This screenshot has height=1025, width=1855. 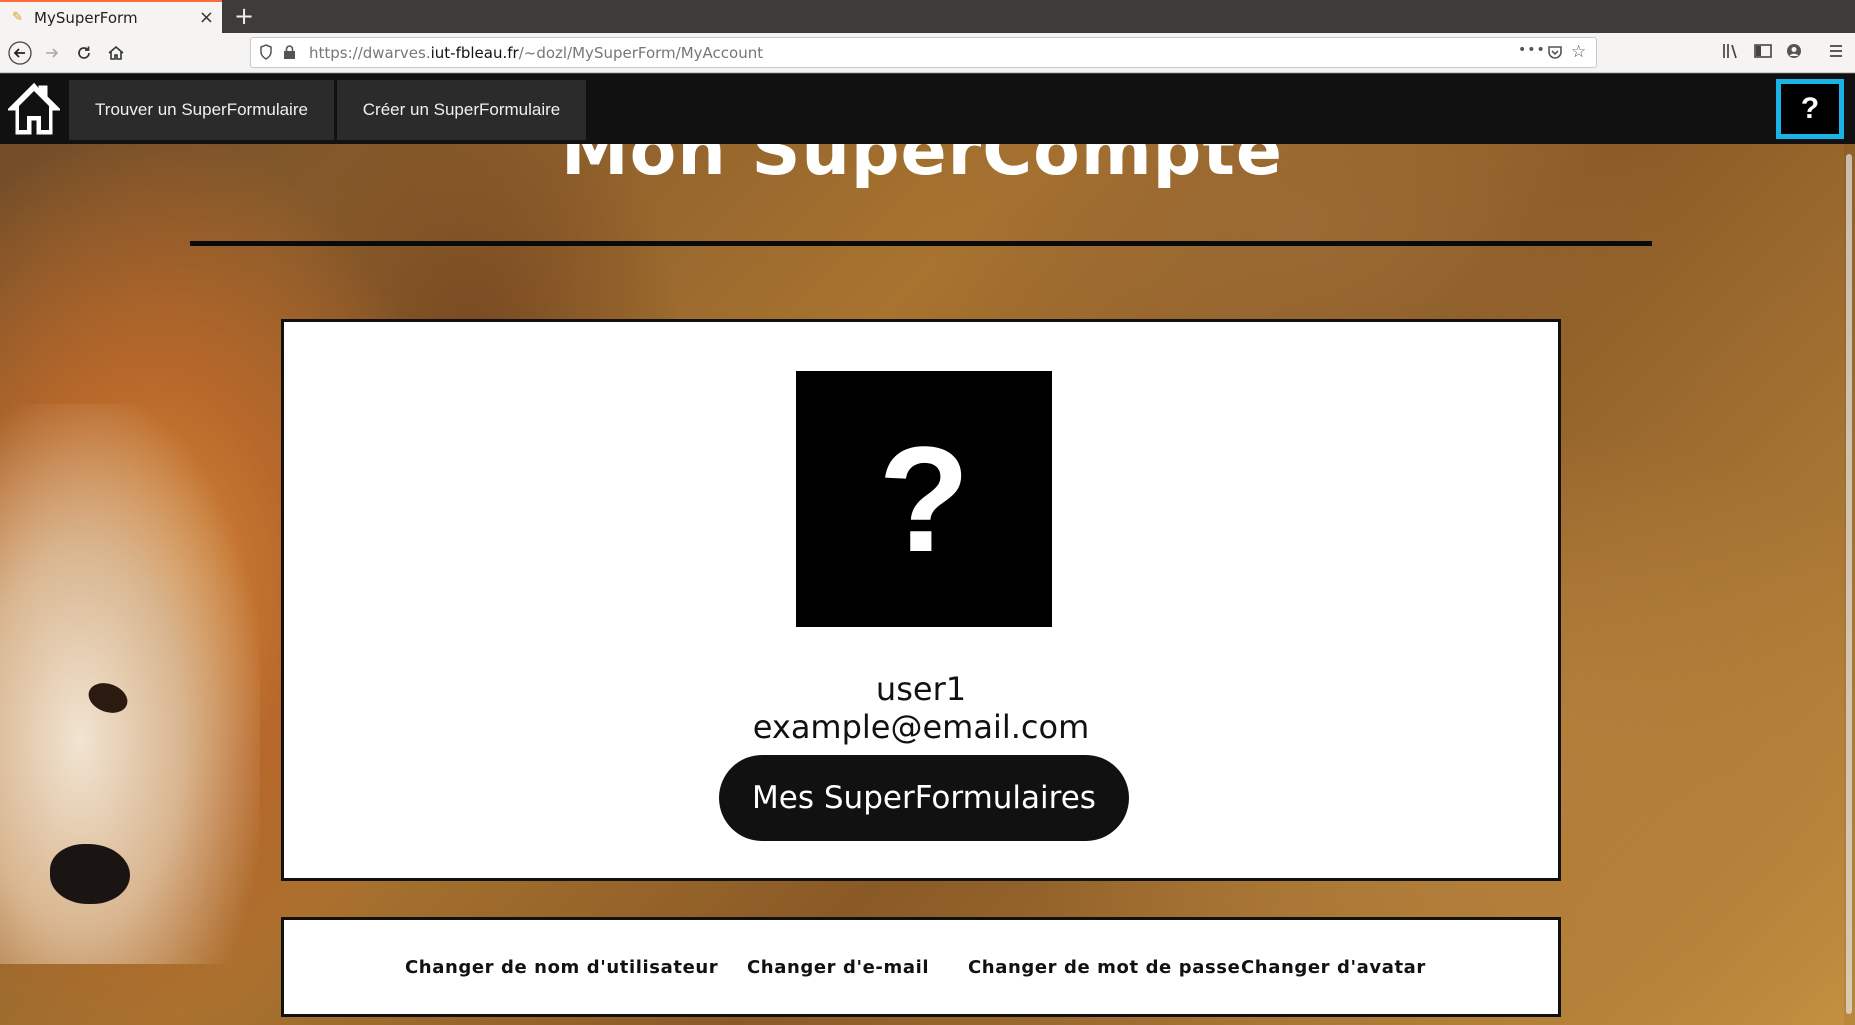 I want to click on page-actions-icon: •••, so click(x=1532, y=50).